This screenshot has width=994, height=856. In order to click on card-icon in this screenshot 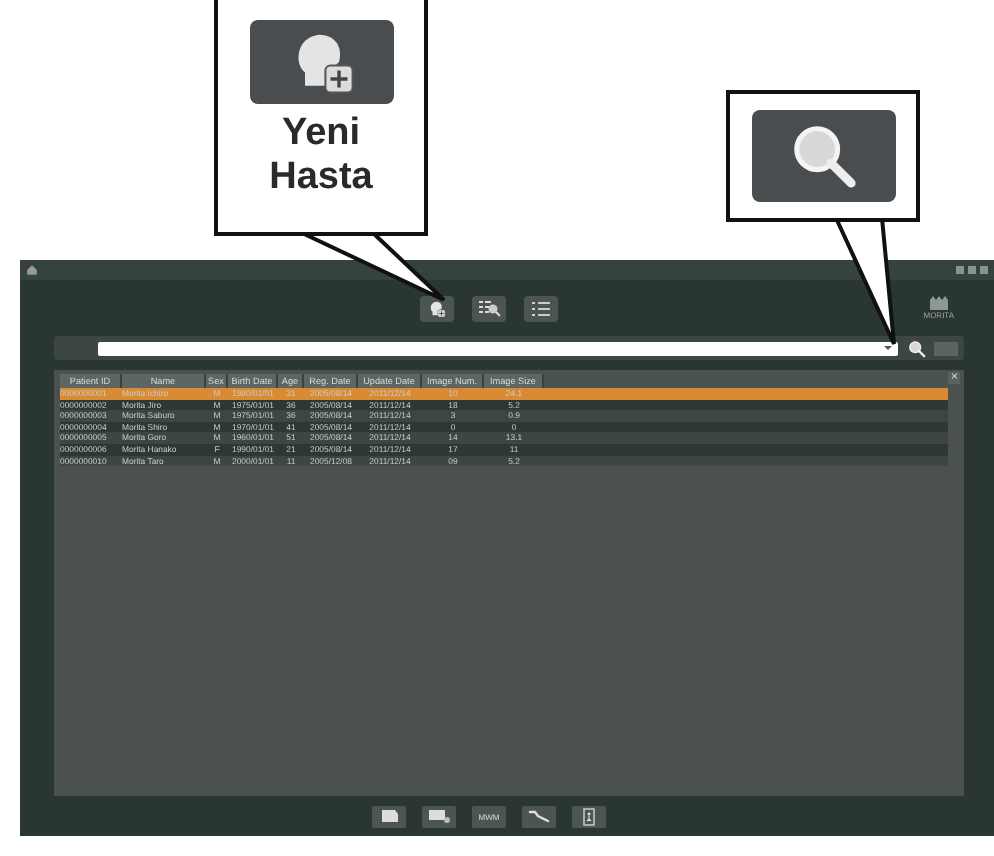, I will do `click(439, 816)`.